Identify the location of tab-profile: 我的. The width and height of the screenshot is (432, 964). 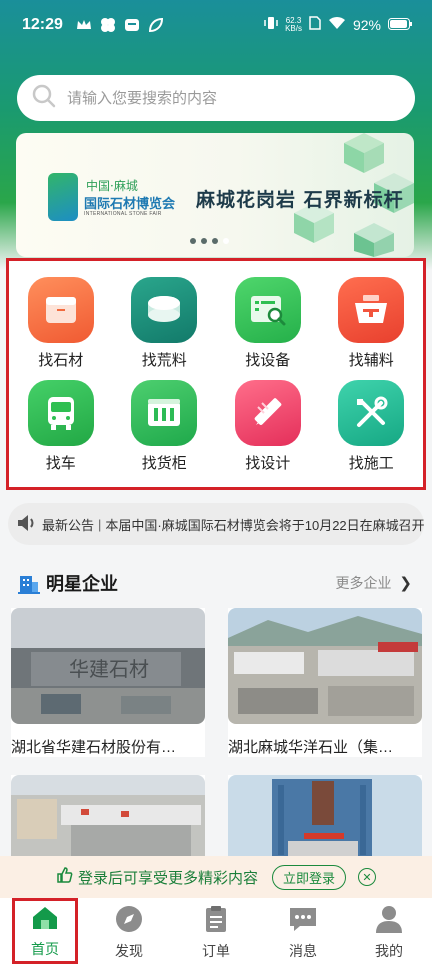
(389, 931).